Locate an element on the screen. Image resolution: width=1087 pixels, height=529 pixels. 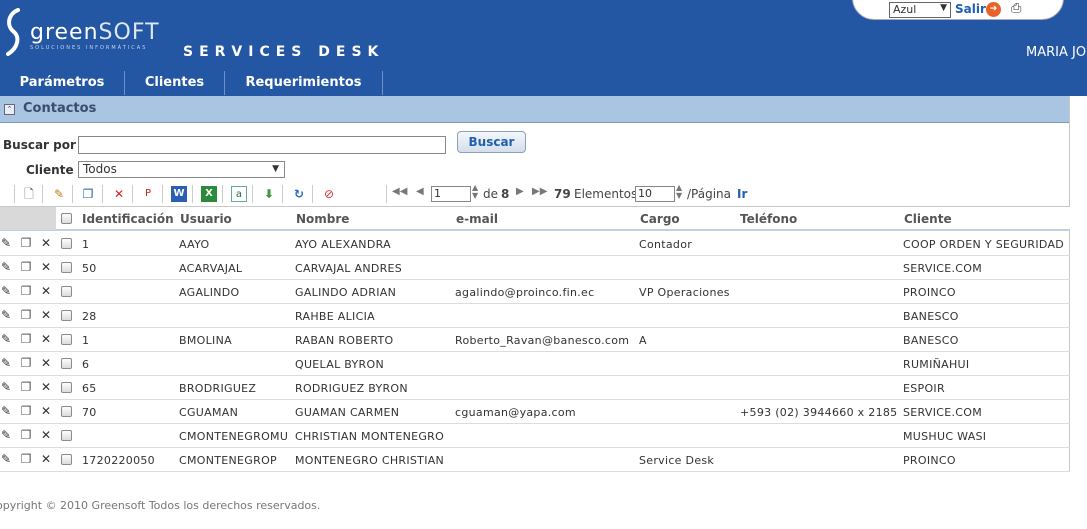
cell-identificacion: 1 is located at coordinates (86, 340).